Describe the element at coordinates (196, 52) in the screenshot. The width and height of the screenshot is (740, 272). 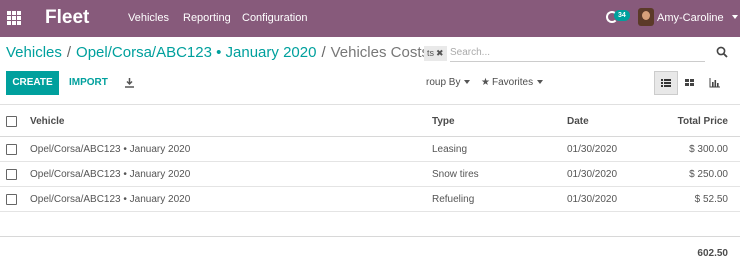
I see `breadcrumb-vehicle-record: Opel/Corsa/ABC123 • January 2020` at that location.